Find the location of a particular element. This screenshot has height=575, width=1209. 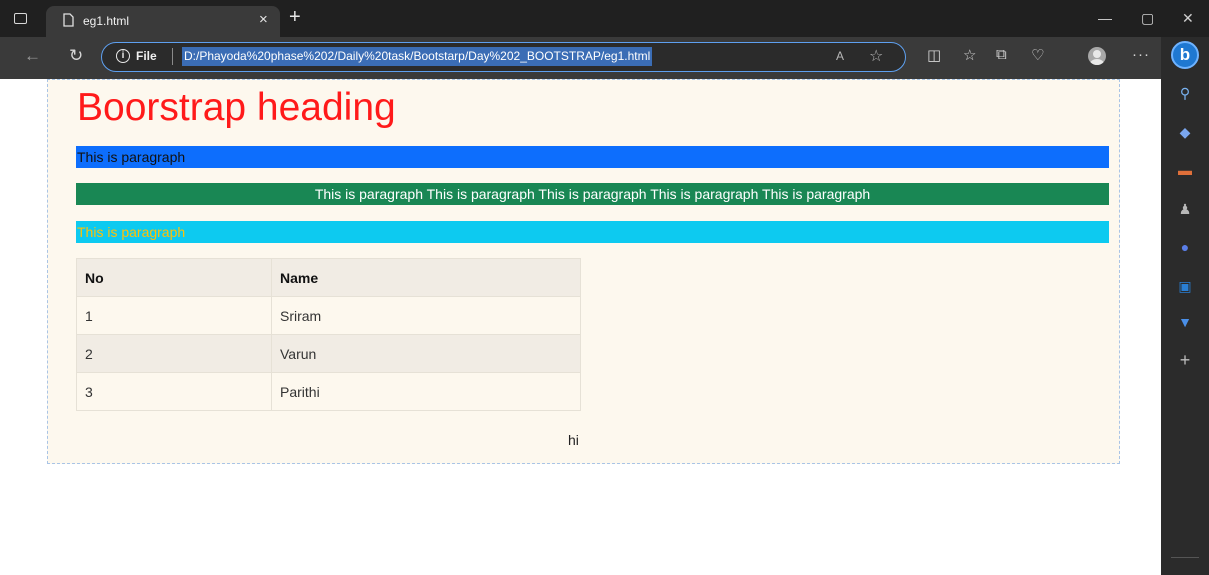

paragraph-blue: This is paragraph is located at coordinates (592, 157).